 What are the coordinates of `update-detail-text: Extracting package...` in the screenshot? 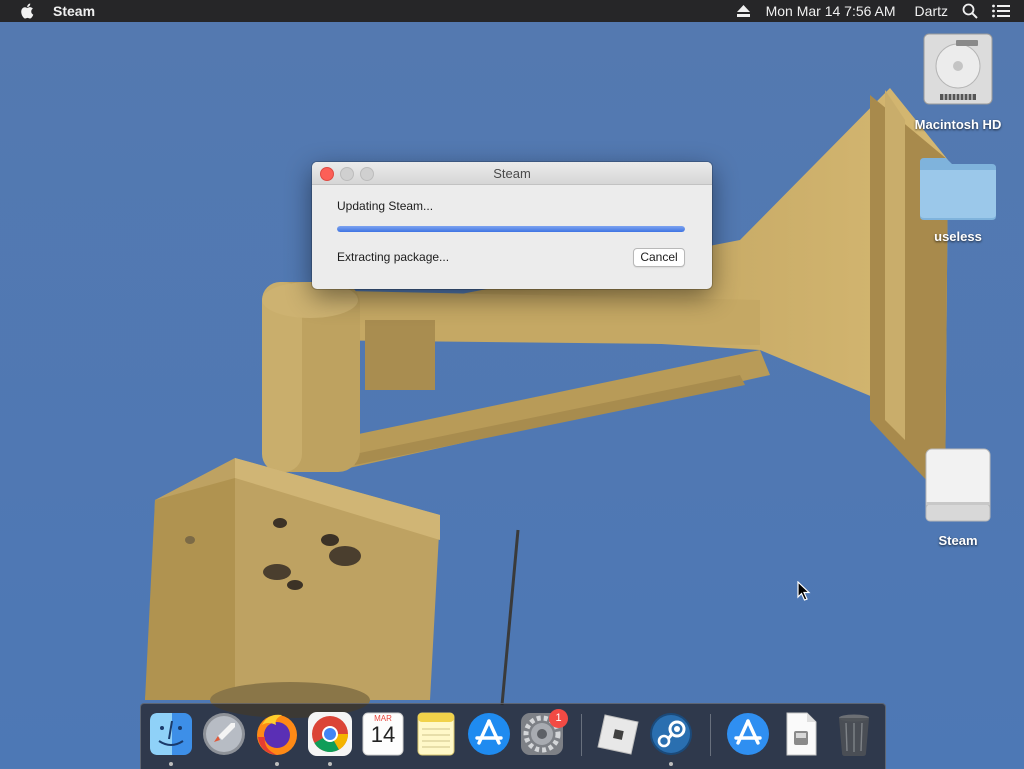 It's located at (393, 257).